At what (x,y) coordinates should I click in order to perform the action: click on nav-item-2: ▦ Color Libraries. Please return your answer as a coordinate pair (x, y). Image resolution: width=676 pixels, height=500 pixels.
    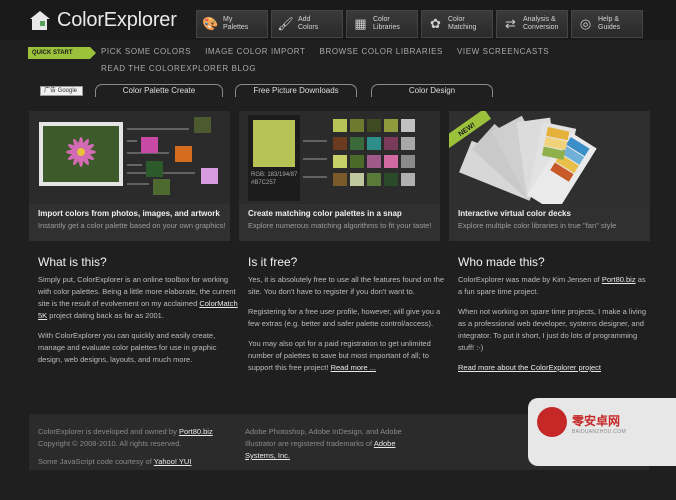
    Looking at the image, I should click on (382, 24).